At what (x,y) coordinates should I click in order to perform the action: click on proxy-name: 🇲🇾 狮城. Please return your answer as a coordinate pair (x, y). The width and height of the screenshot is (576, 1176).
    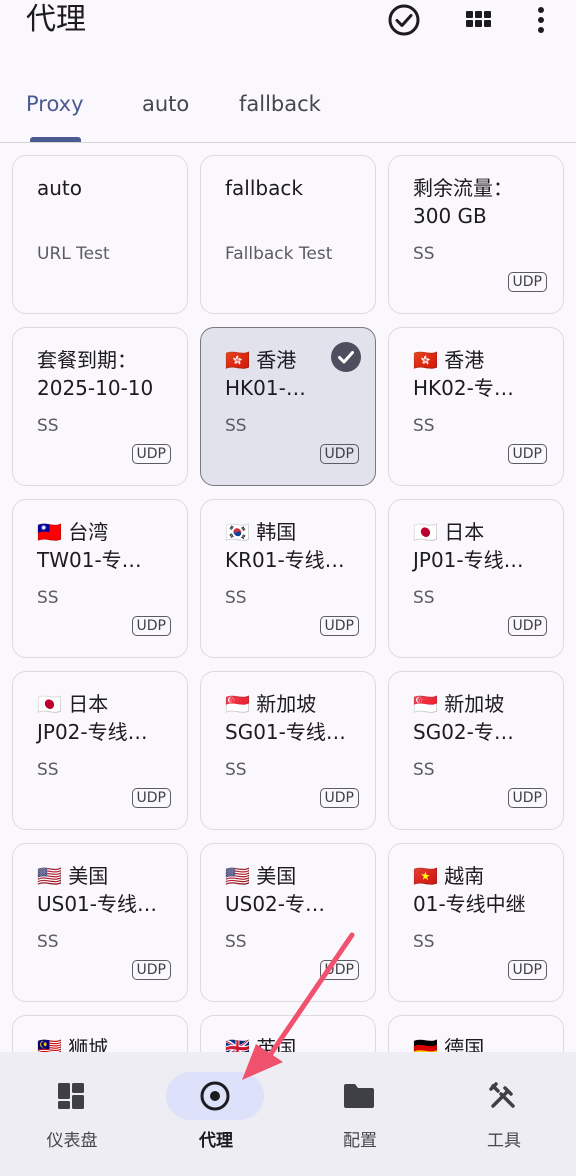
    Looking at the image, I should click on (73, 1044).